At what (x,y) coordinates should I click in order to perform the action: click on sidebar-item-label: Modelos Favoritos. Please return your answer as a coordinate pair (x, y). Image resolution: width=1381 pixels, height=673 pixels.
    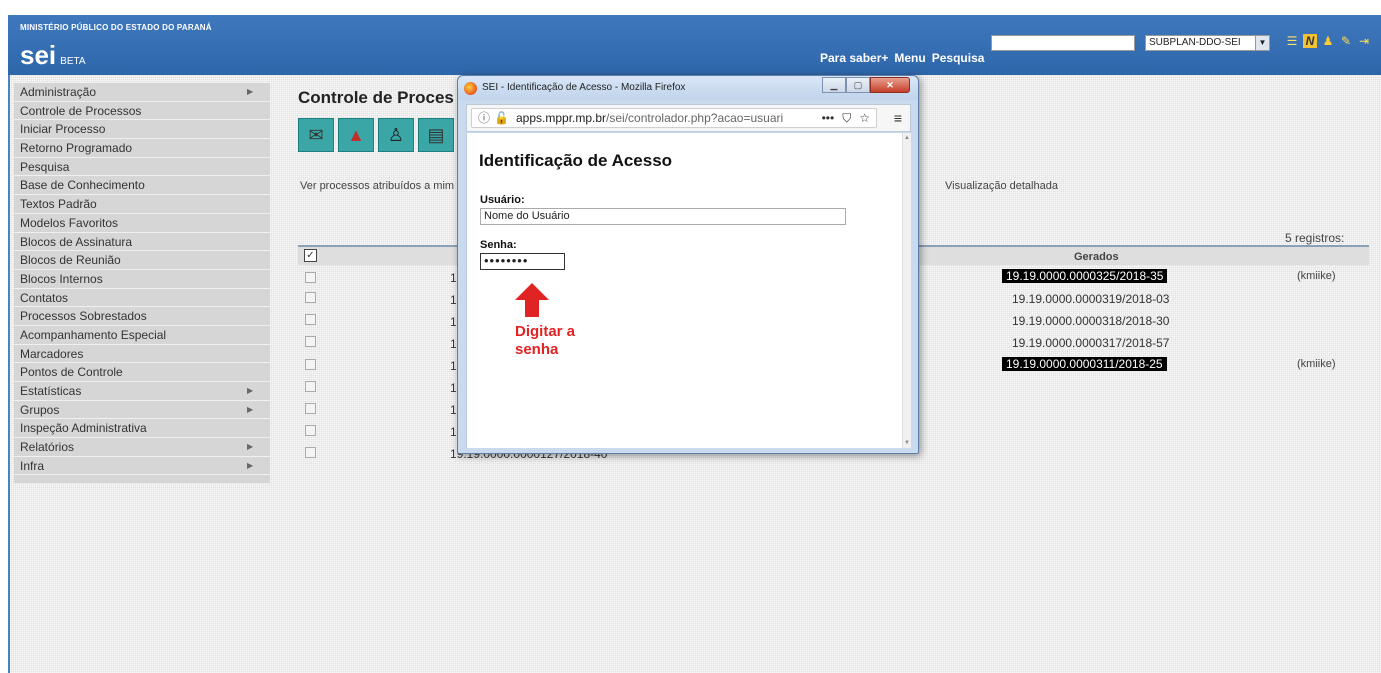
    Looking at the image, I should click on (69, 222).